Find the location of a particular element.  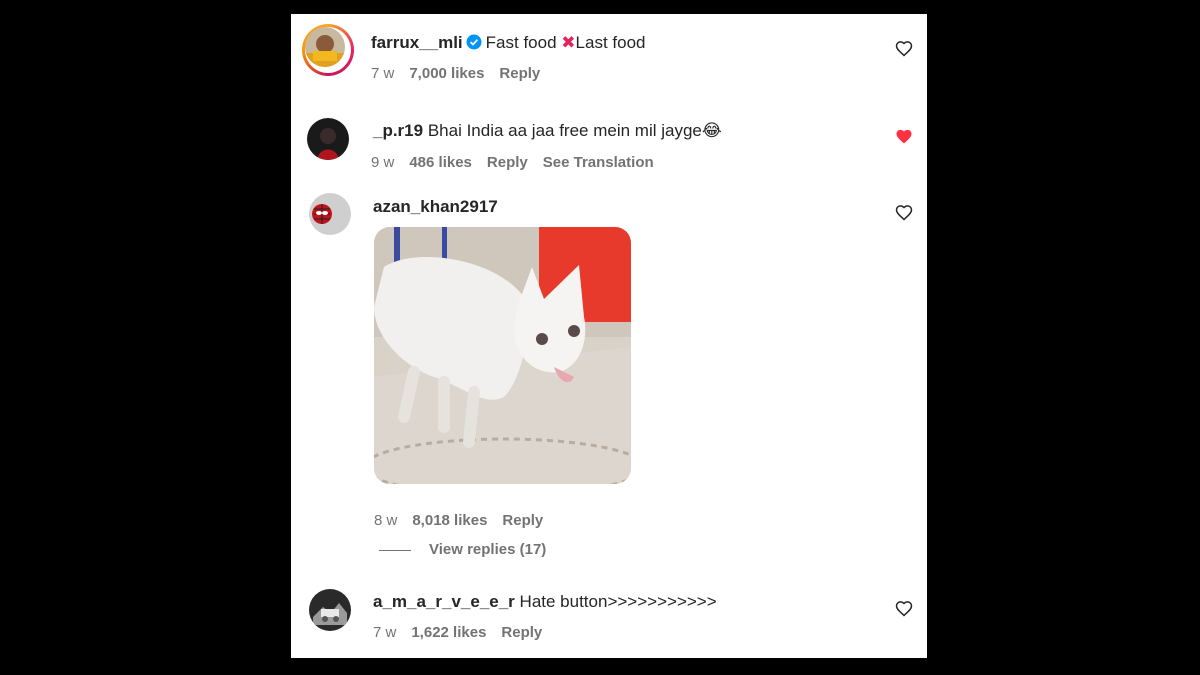

likes-count: 8,018 likes is located at coordinates (449, 520).